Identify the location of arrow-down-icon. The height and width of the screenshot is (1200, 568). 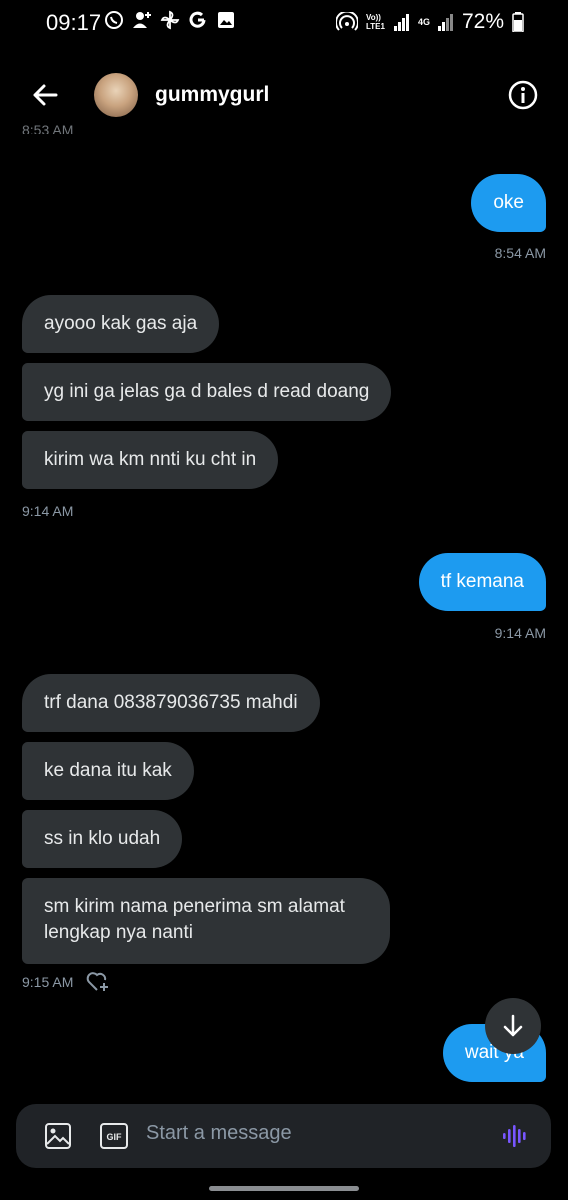
(513, 1025).